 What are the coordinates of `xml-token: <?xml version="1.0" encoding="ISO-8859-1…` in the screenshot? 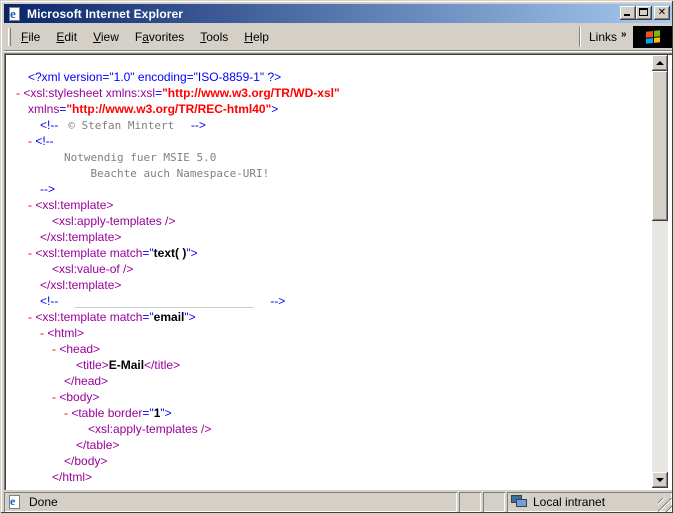 It's located at (155, 77).